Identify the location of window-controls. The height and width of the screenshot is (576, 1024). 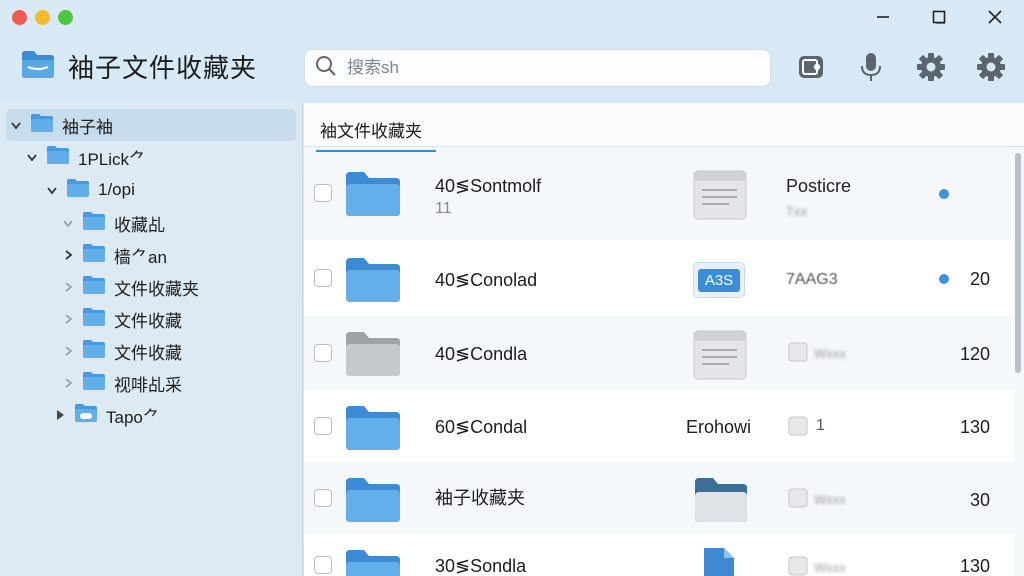
(939, 17).